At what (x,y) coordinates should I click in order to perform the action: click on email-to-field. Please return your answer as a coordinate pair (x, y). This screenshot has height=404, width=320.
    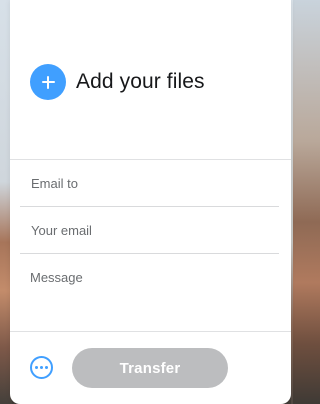
    Looking at the image, I should click on (149, 183).